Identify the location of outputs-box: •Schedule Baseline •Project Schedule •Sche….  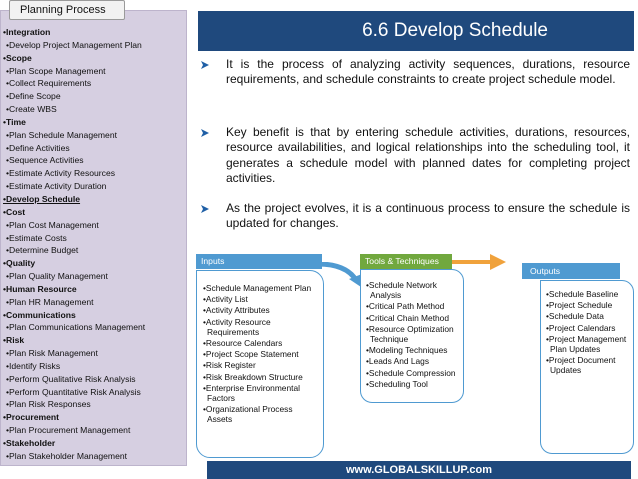
(587, 367).